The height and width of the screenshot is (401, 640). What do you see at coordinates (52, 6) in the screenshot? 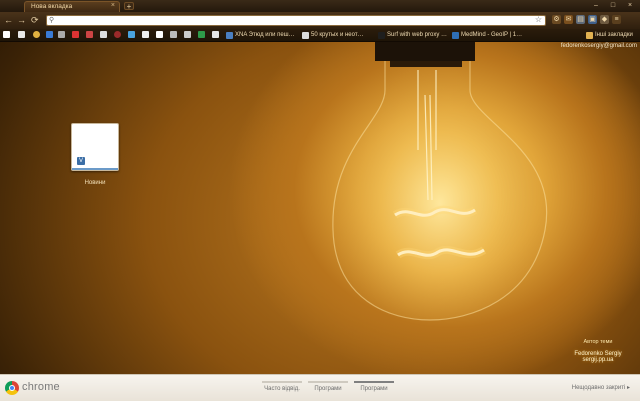
I see `tab-title: Нова вкладка` at bounding box center [52, 6].